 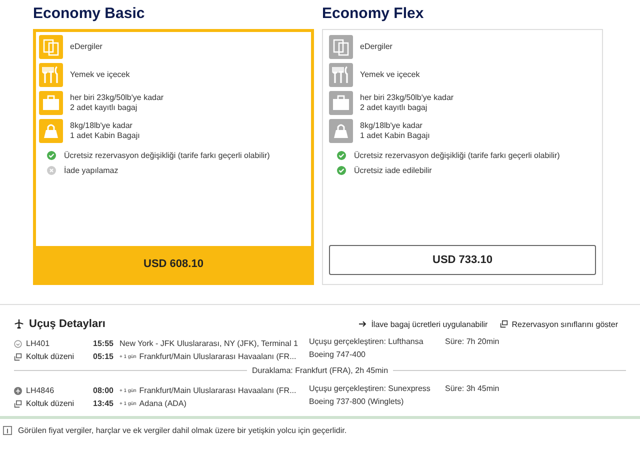 I want to click on condition-text: Ücretsiz iade edilebilir, so click(x=393, y=170).